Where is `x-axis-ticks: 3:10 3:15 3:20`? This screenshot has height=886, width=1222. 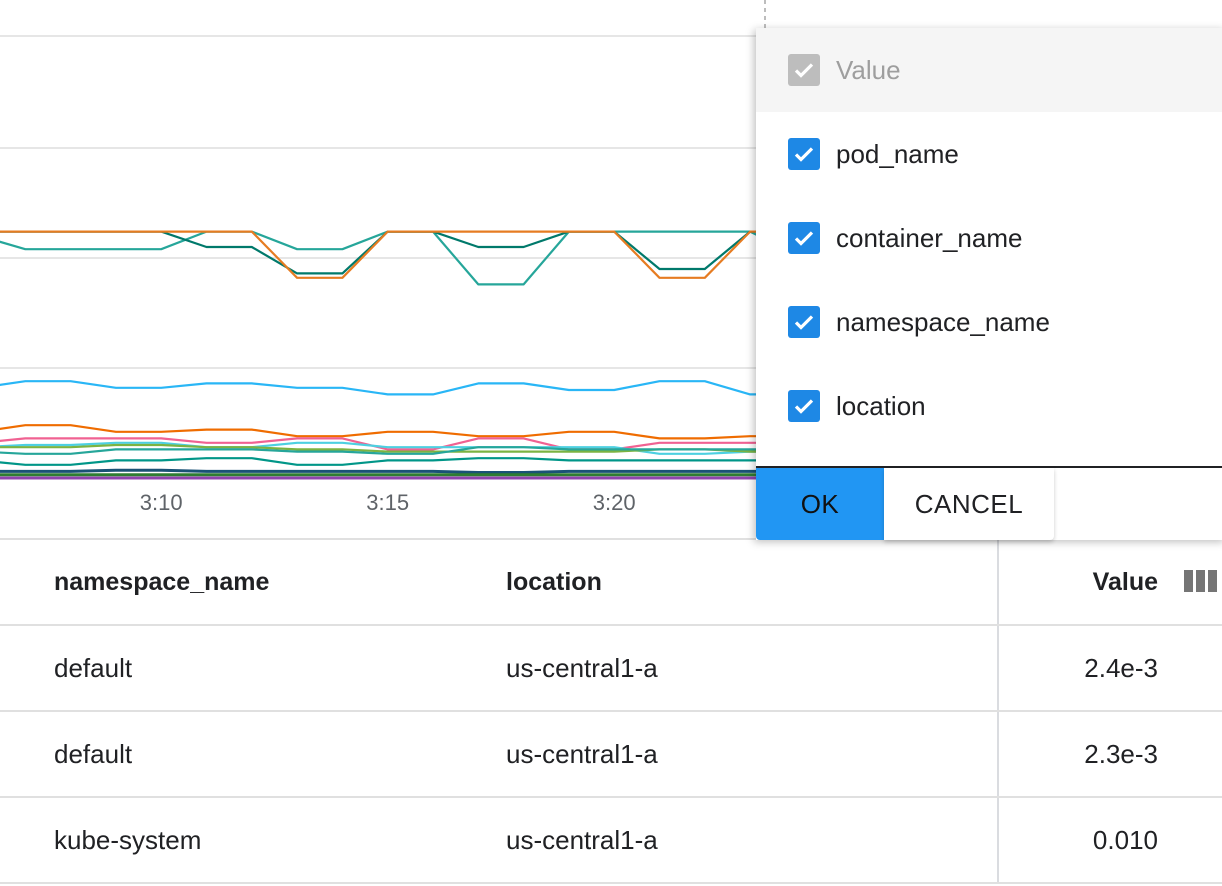
x-axis-ticks: 3:10 3:15 3:20 is located at coordinates (388, 502).